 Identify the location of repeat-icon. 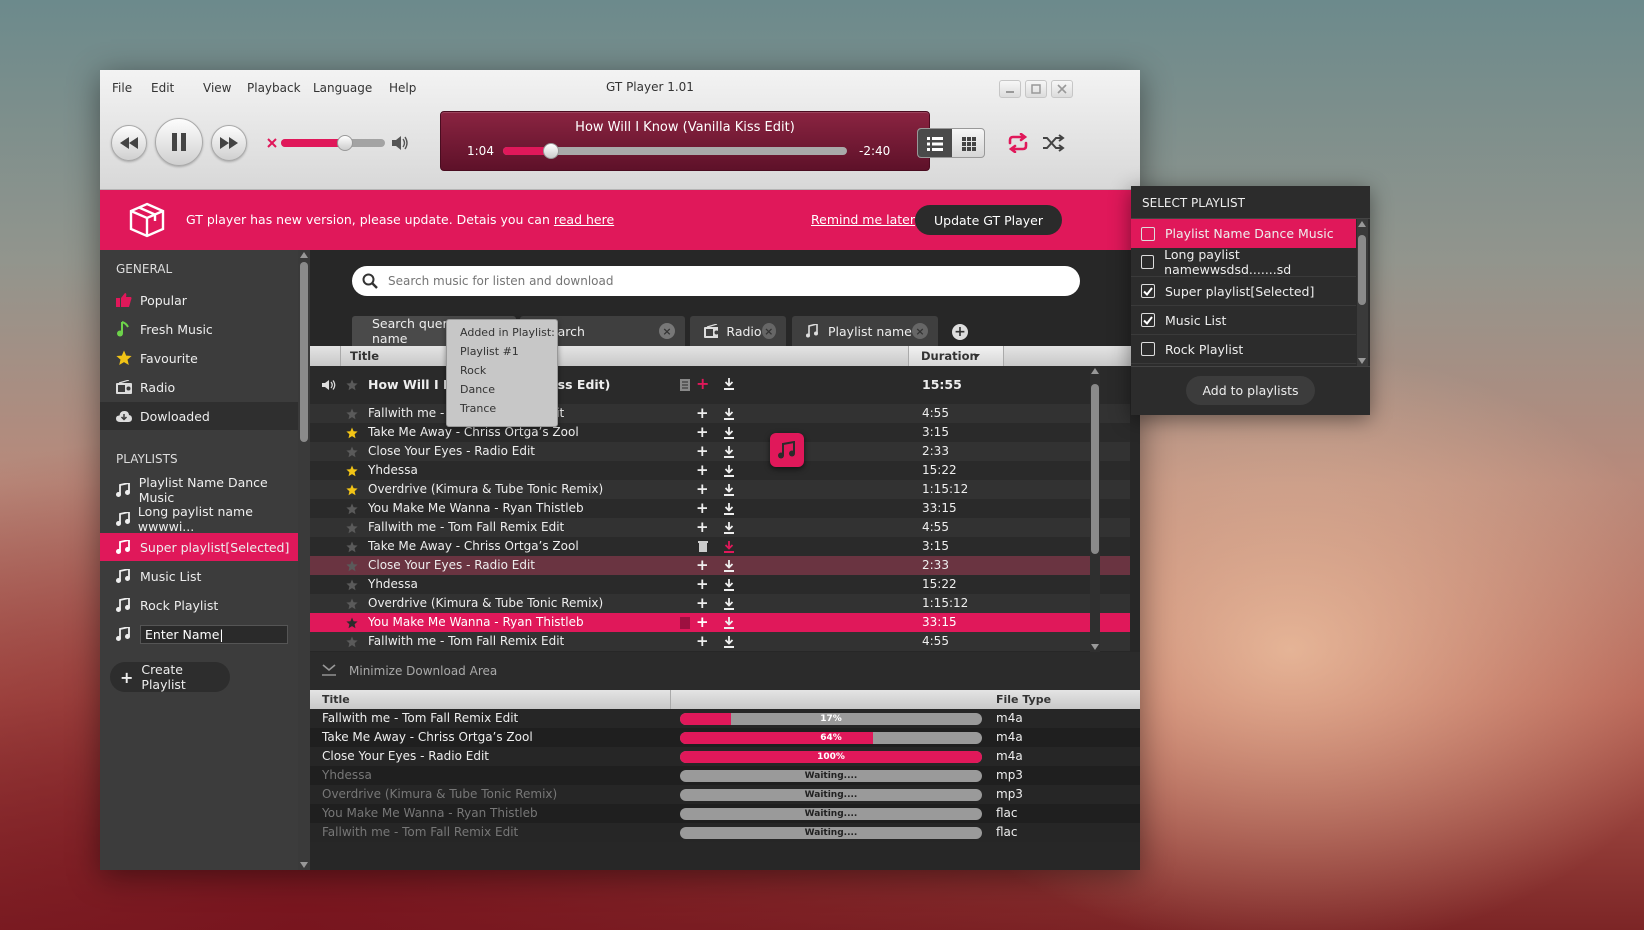
(1018, 143).